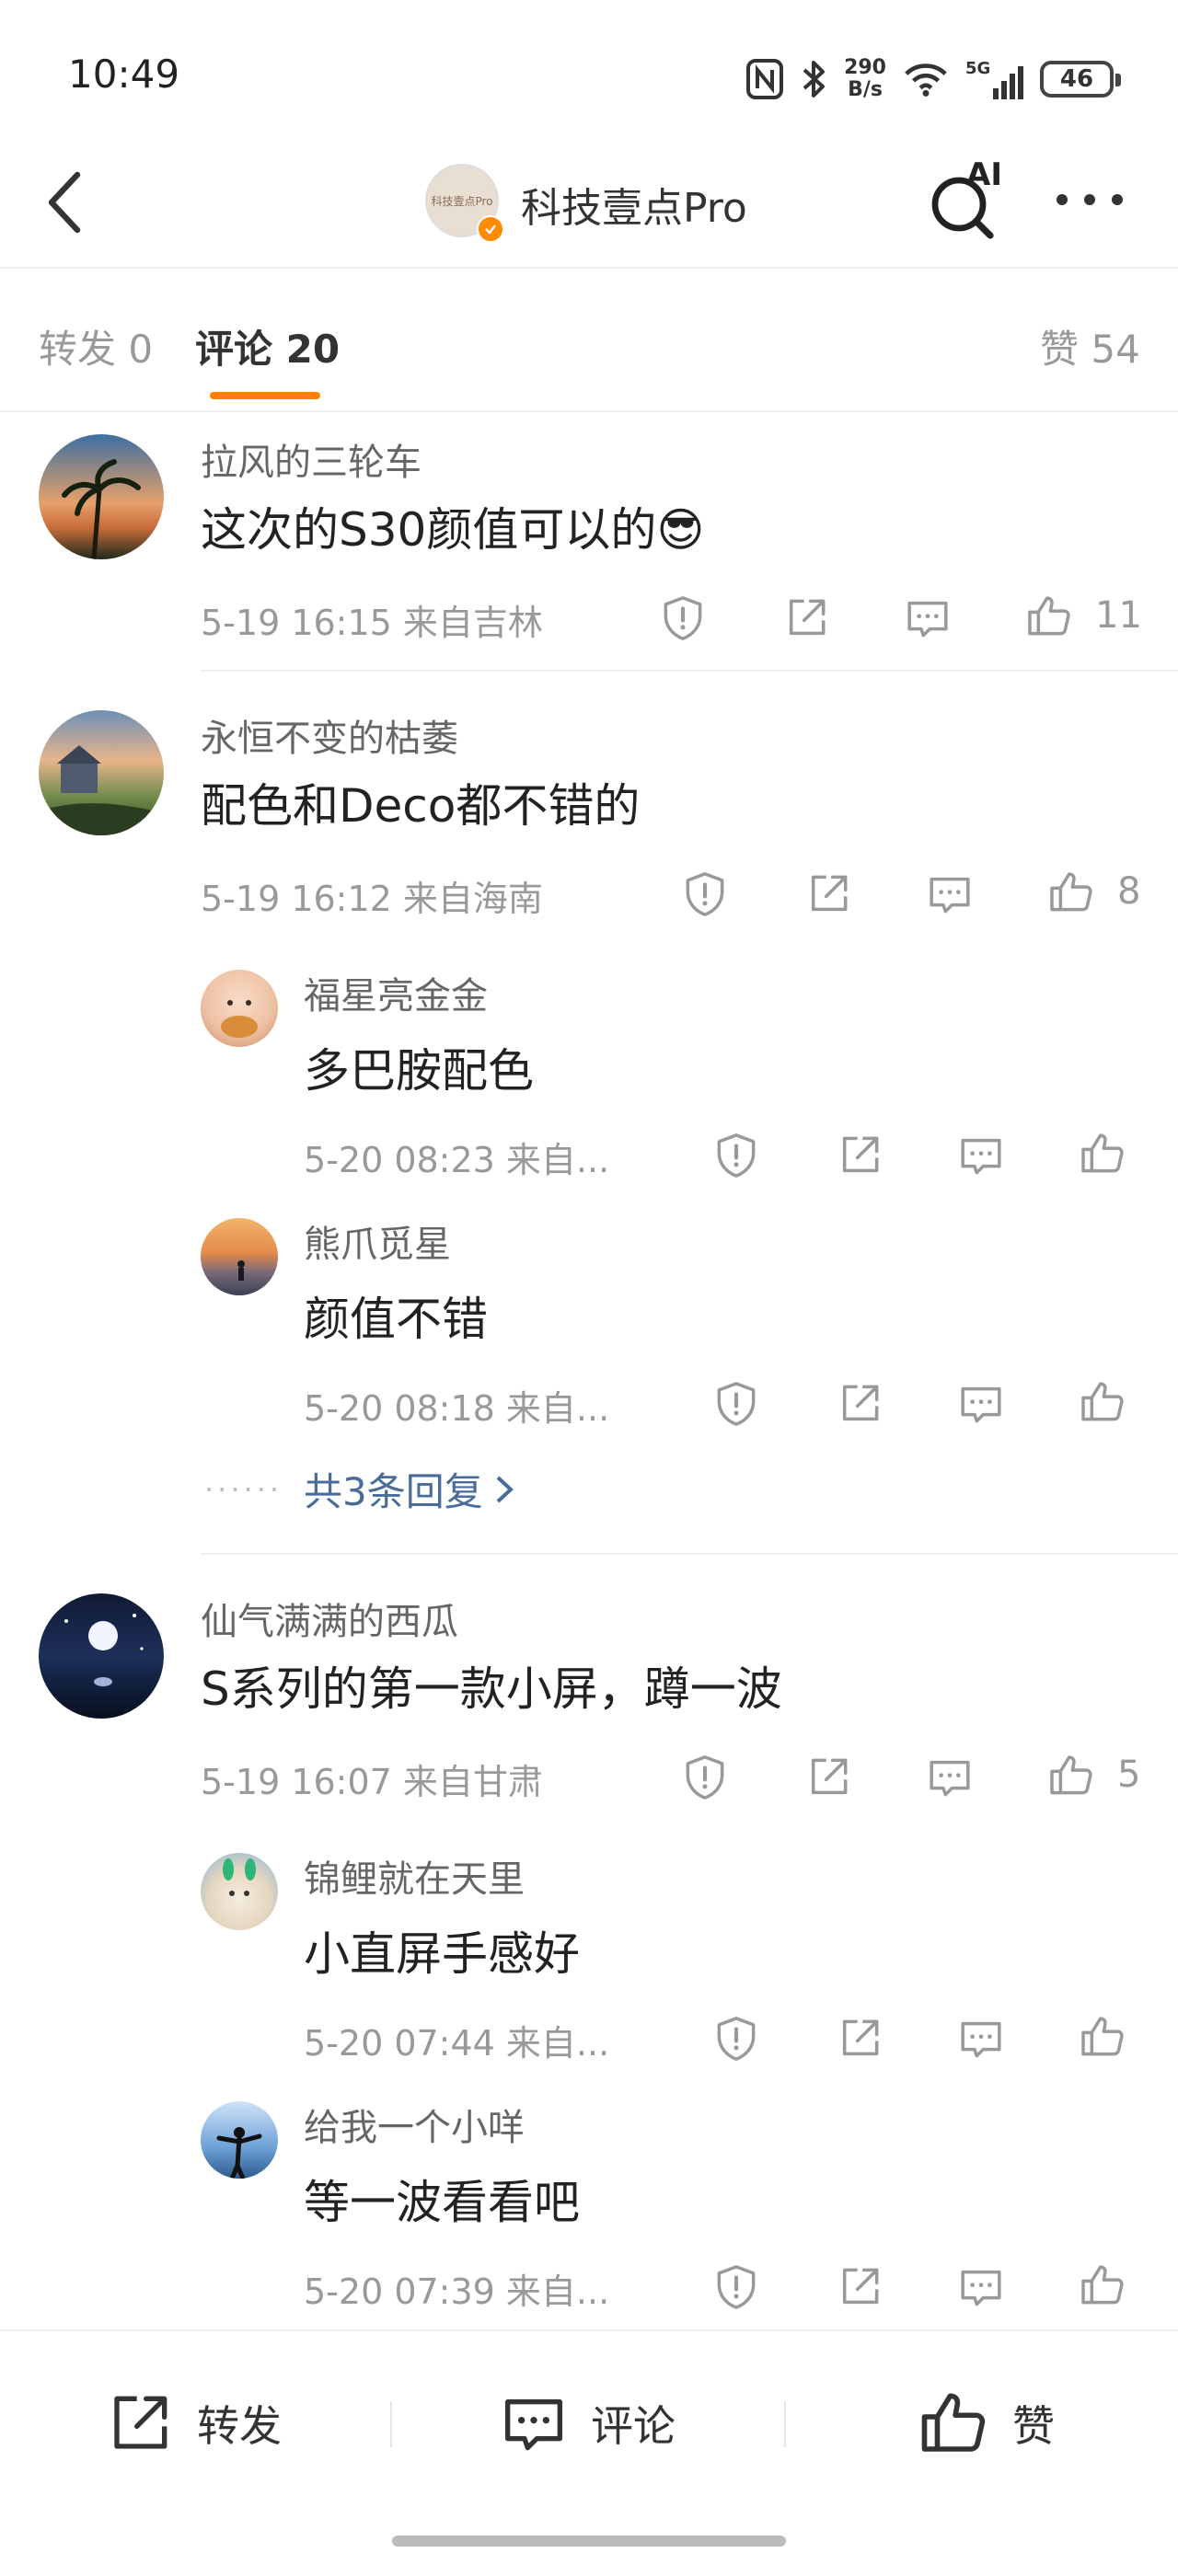 The height and width of the screenshot is (2576, 1178). Describe the element at coordinates (414, 1876) in the screenshot. I see `reply-username: 锦鲤就在天里` at that location.